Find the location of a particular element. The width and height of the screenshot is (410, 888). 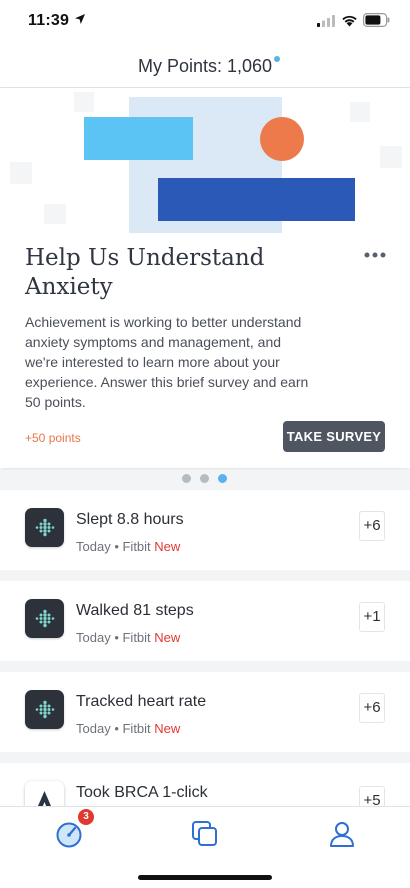

person-icon is located at coordinates (342, 834).